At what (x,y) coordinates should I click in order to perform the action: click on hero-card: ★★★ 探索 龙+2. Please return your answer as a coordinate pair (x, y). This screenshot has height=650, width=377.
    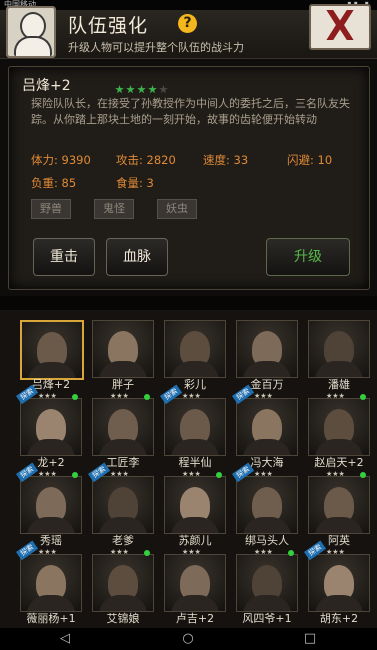
    Looking at the image, I should click on (50, 428).